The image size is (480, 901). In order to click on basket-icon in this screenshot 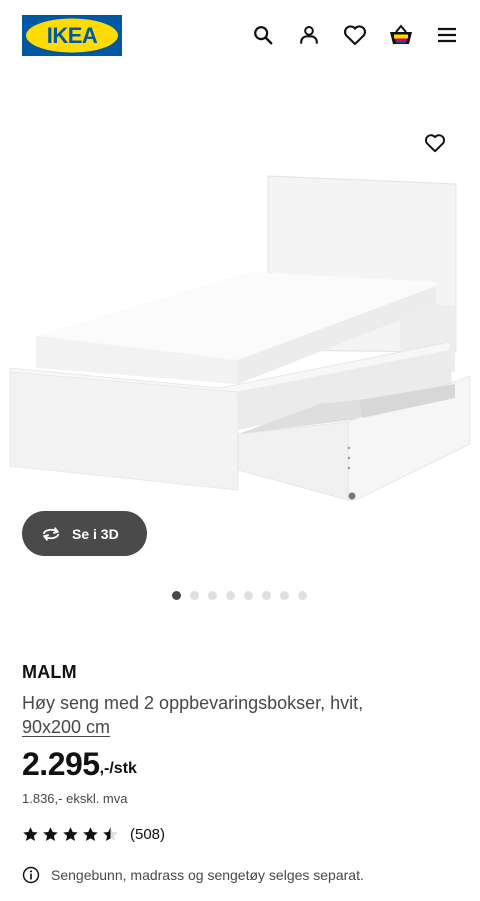, I will do `click(401, 35)`.